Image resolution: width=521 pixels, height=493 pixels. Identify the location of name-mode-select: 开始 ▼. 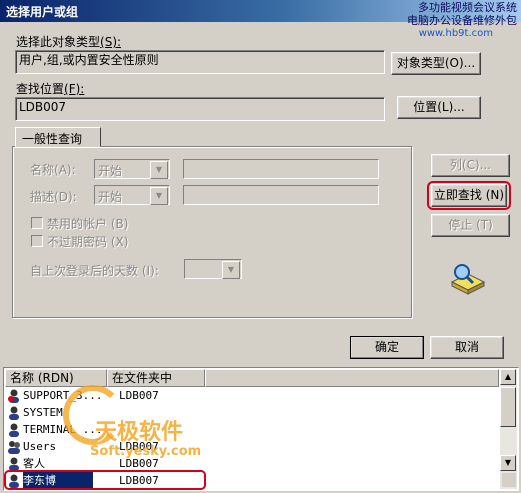
(132, 169).